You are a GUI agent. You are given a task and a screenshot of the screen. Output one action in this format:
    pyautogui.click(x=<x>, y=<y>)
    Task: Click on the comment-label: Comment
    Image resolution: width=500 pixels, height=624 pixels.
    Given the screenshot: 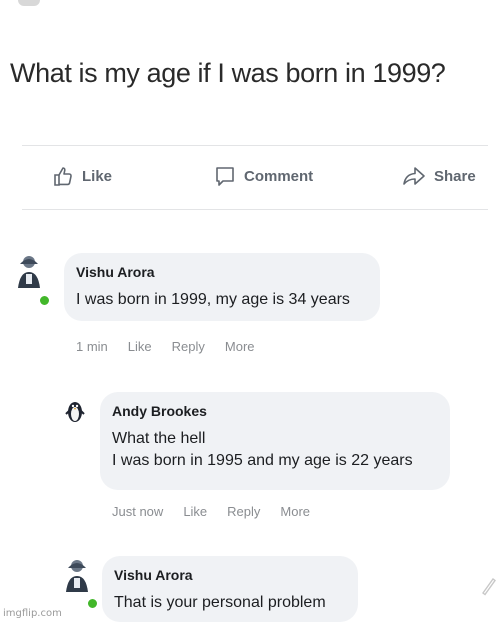 What is the action you would take?
    pyautogui.click(x=279, y=176)
    